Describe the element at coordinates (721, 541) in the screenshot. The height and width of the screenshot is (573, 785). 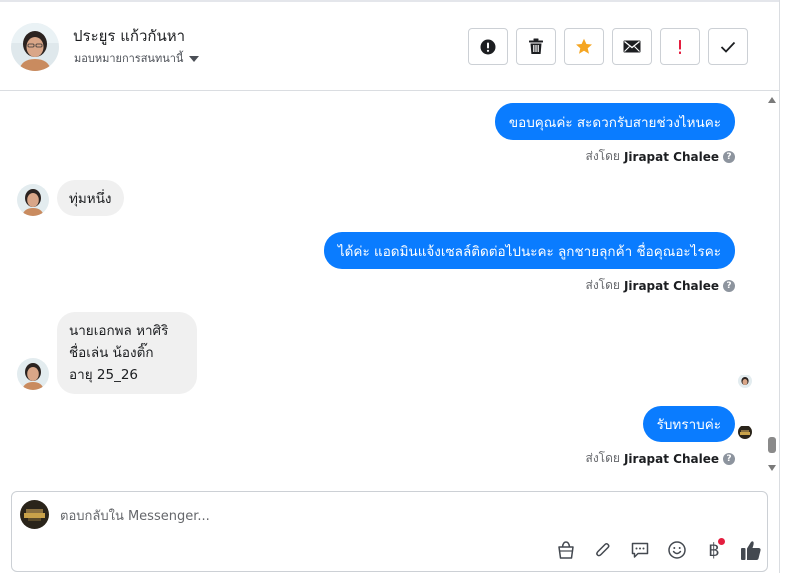
I see `notification-dot` at that location.